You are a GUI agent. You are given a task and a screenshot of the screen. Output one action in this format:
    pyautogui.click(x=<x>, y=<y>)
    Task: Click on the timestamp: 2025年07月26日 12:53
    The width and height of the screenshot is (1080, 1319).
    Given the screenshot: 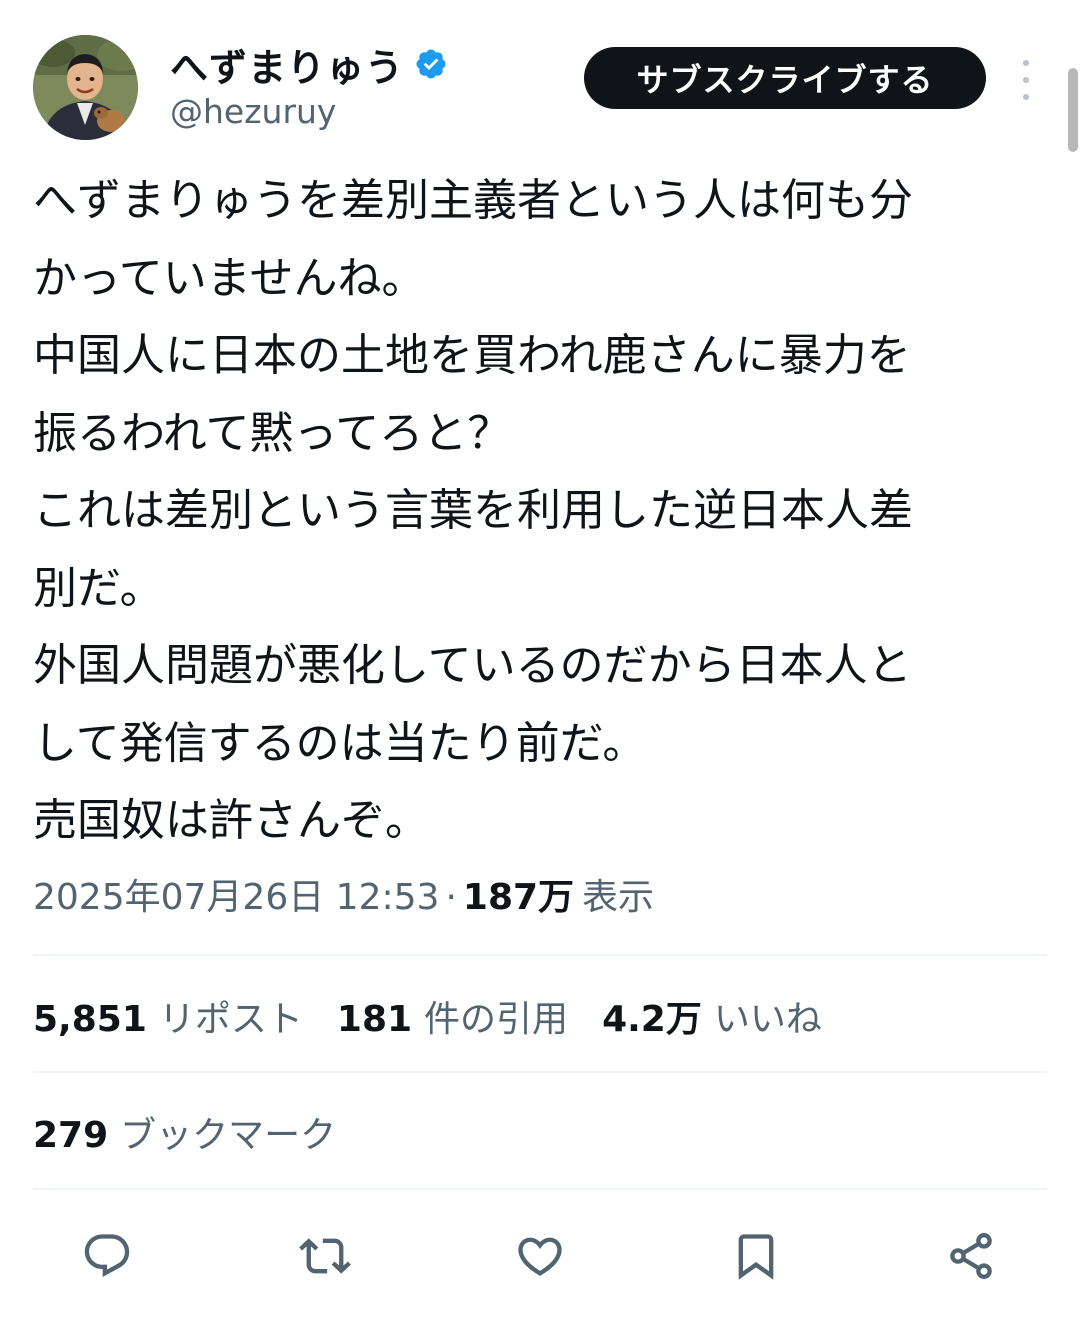 What is the action you would take?
    pyautogui.click(x=236, y=894)
    